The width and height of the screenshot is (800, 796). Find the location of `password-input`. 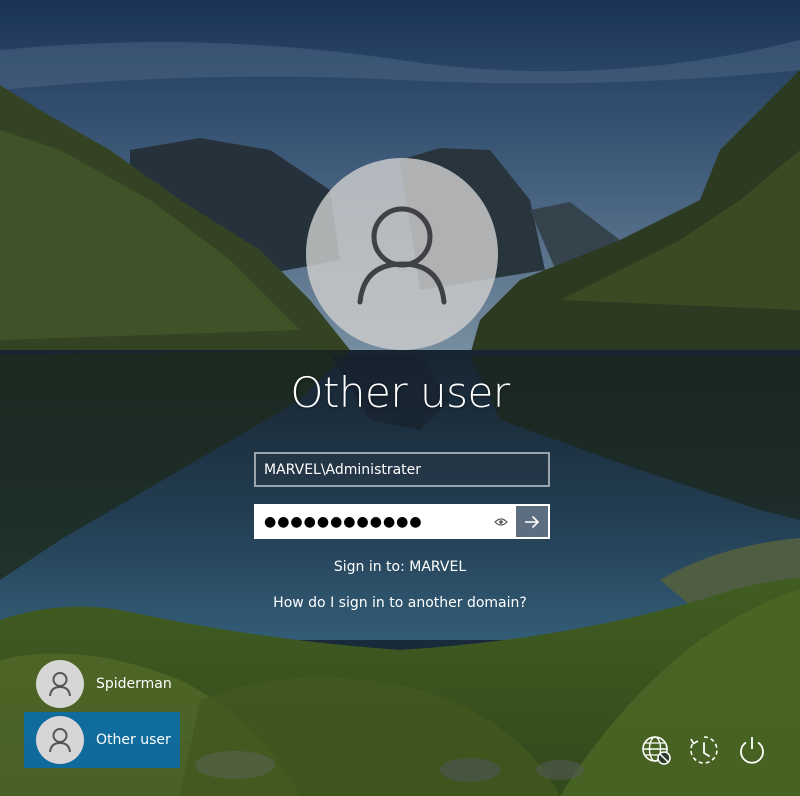

password-input is located at coordinates (371, 521).